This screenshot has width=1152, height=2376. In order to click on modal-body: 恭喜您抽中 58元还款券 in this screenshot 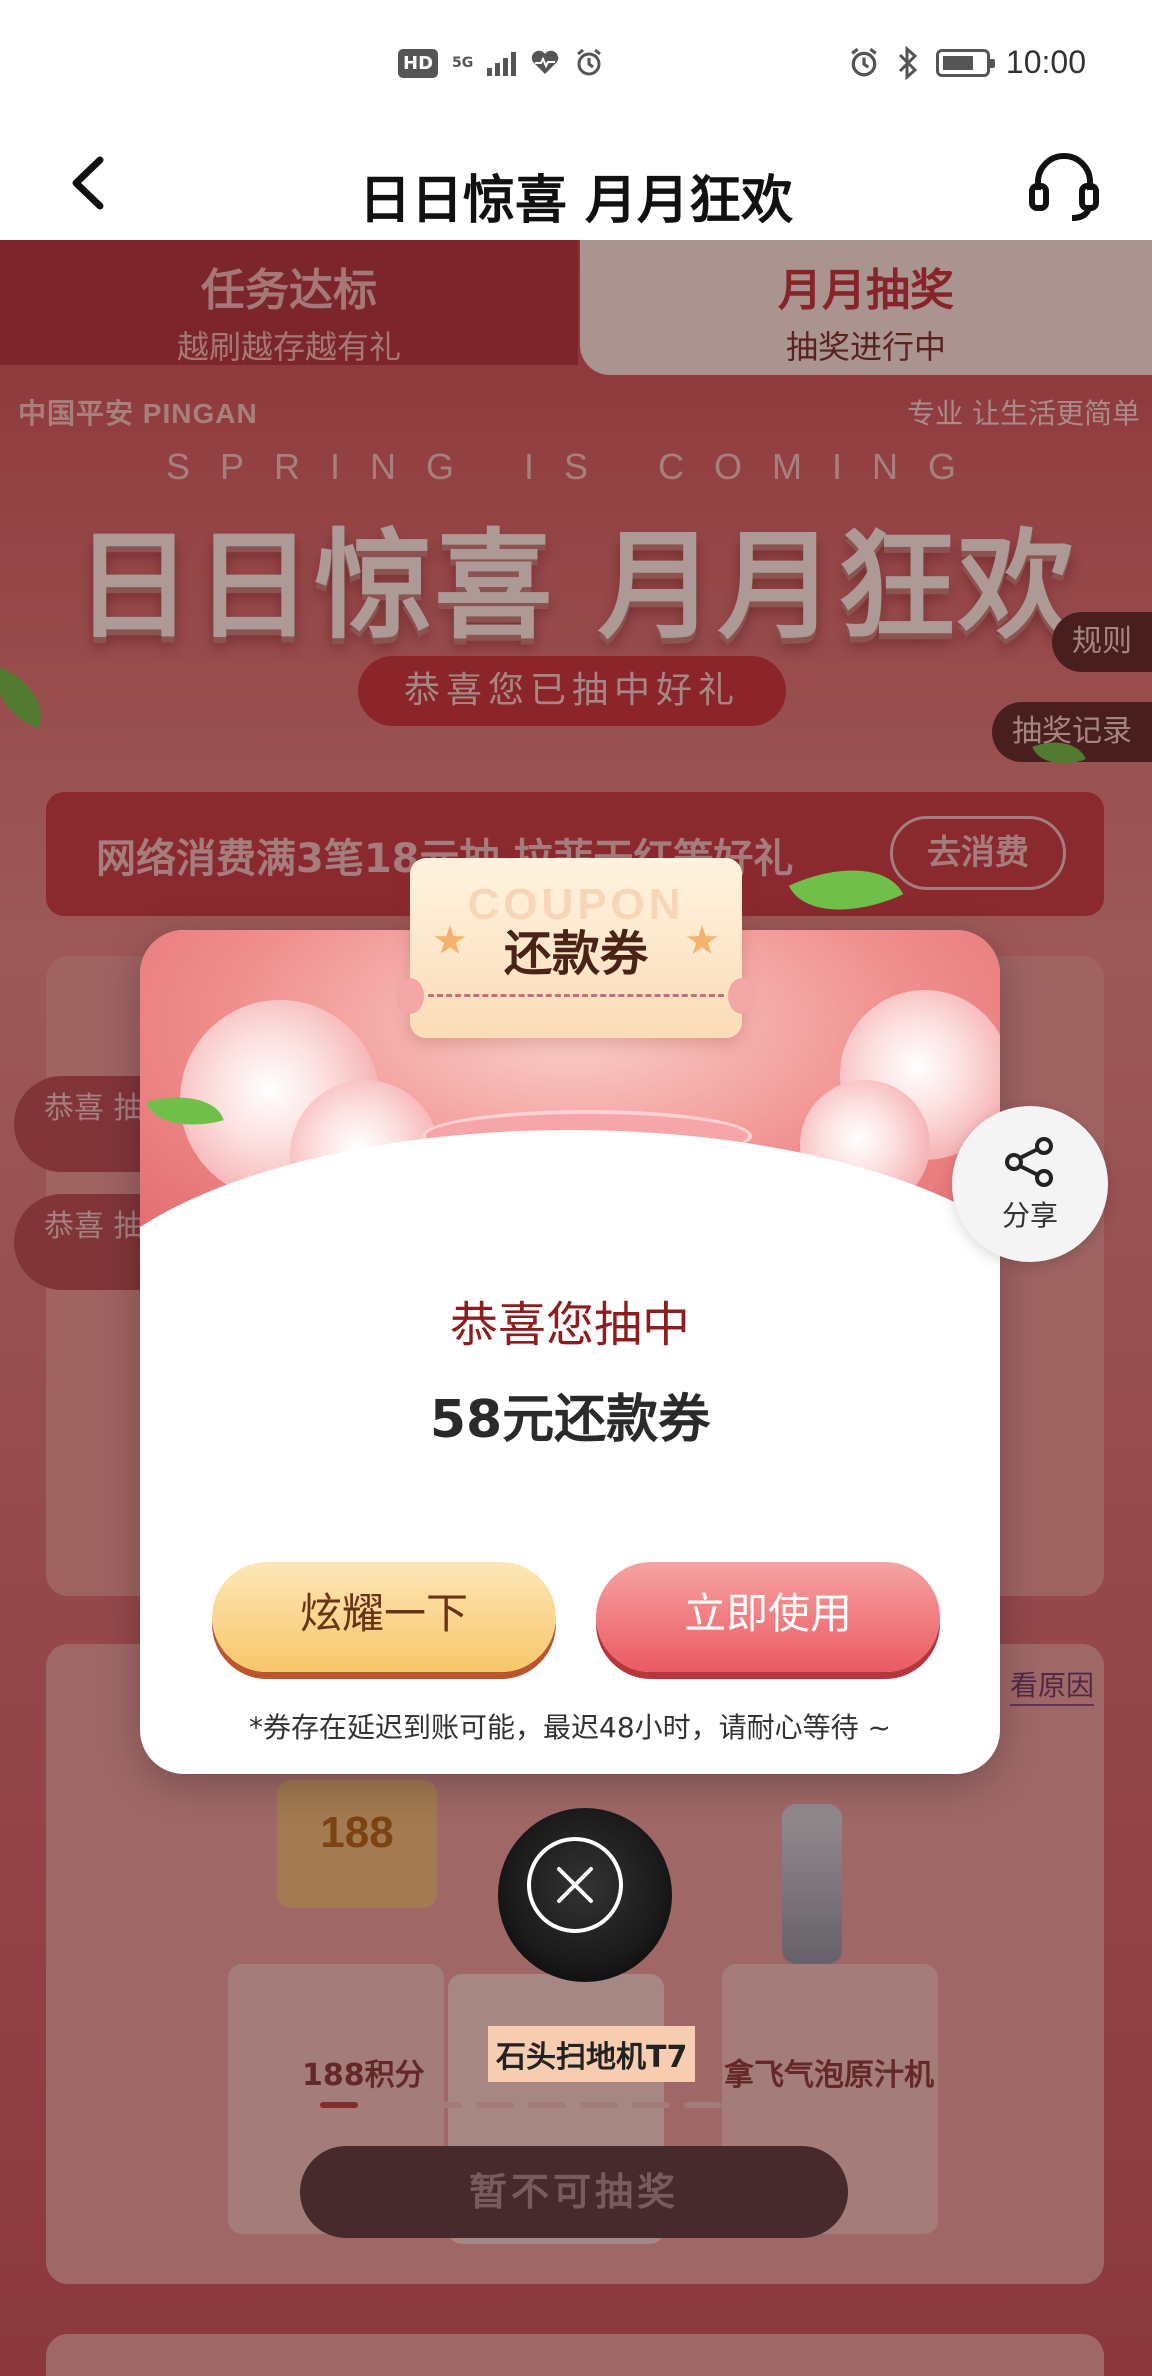, I will do `click(570, 1368)`.